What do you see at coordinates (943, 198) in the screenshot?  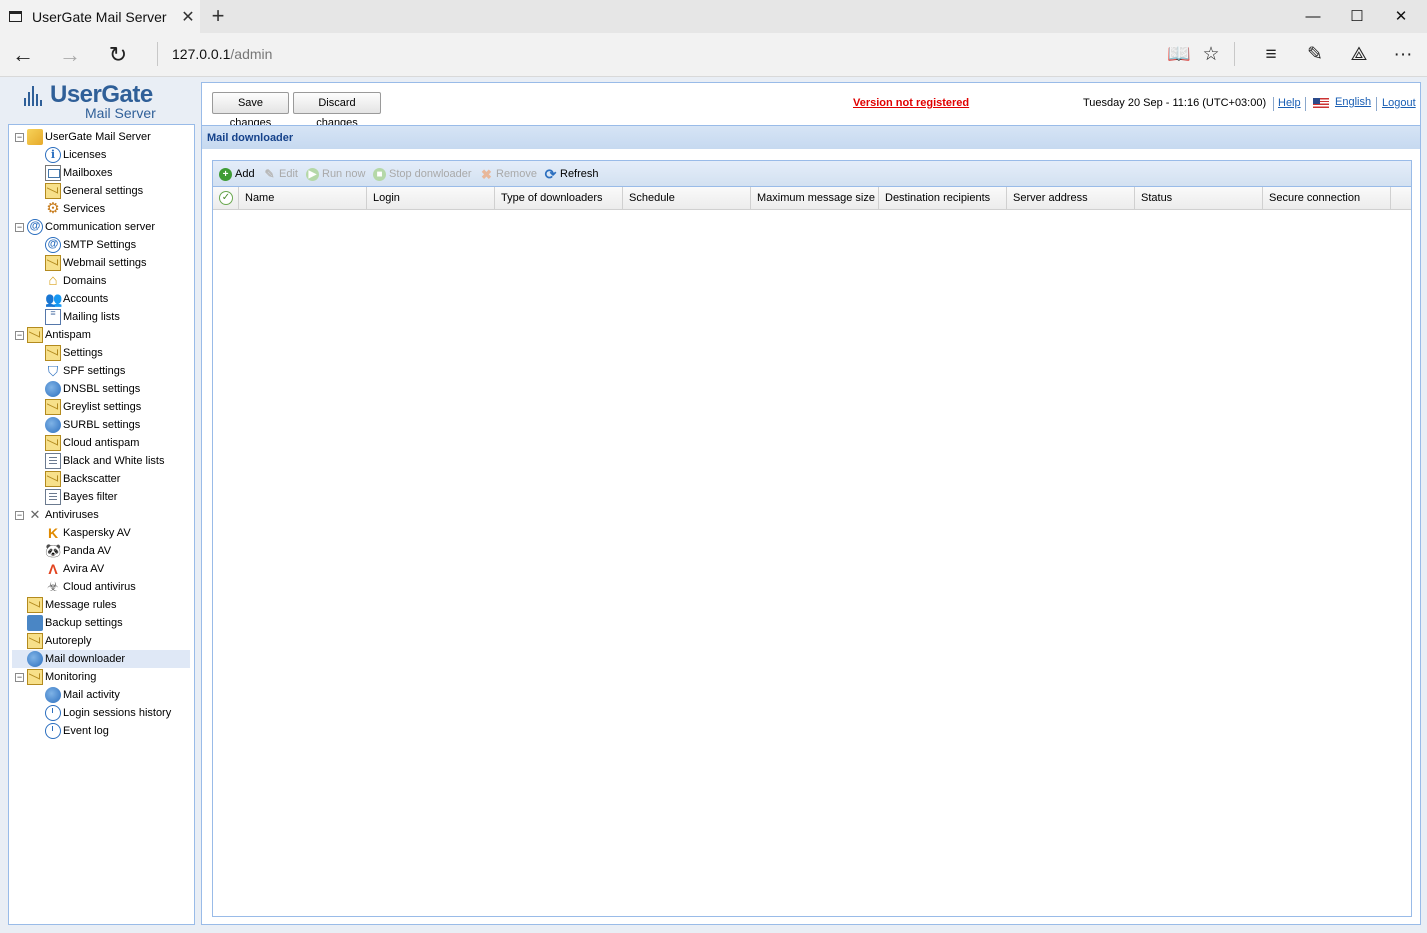 I see `column-header: Destination recipients` at bounding box center [943, 198].